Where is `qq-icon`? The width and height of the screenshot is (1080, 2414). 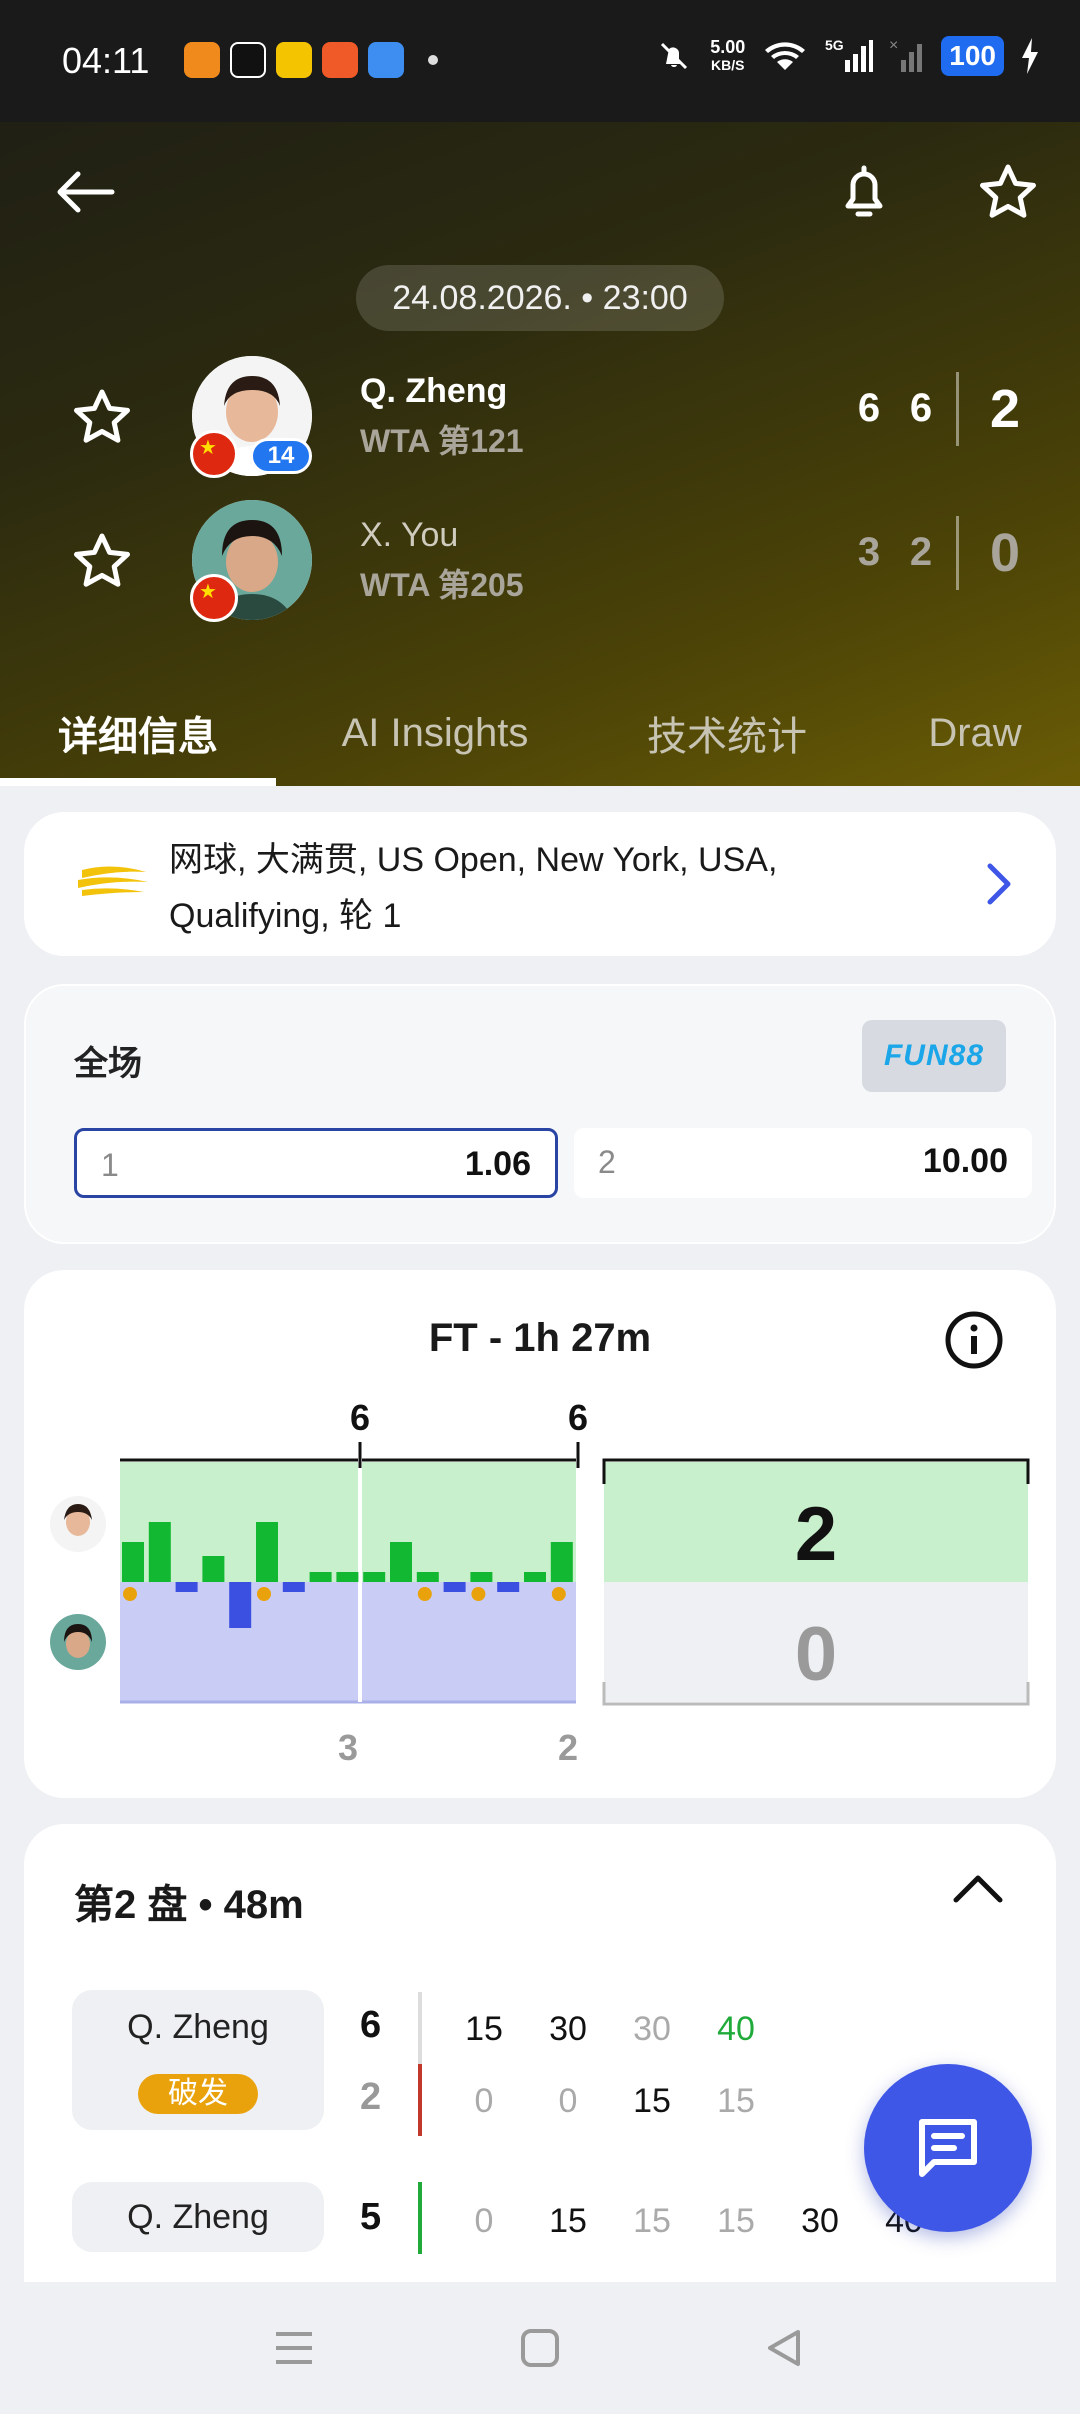 qq-icon is located at coordinates (248, 60).